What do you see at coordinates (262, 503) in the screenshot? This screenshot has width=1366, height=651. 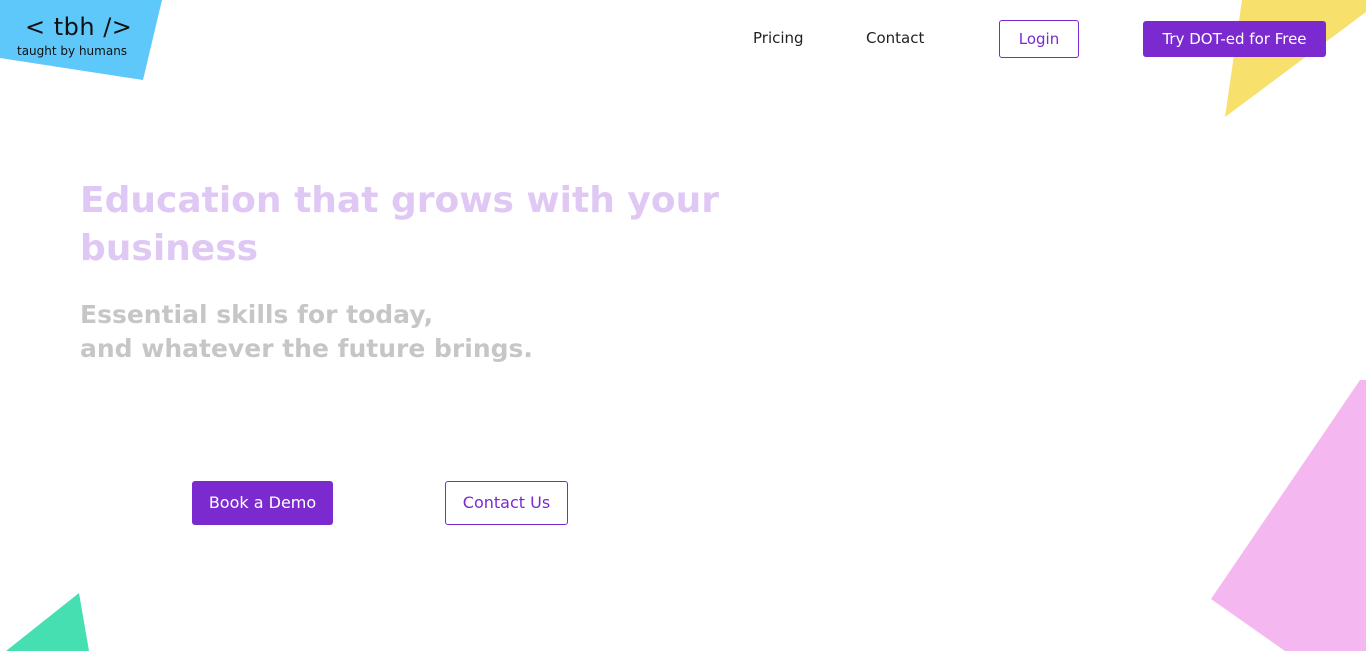 I see `book-demo-button: Book a Demo` at bounding box center [262, 503].